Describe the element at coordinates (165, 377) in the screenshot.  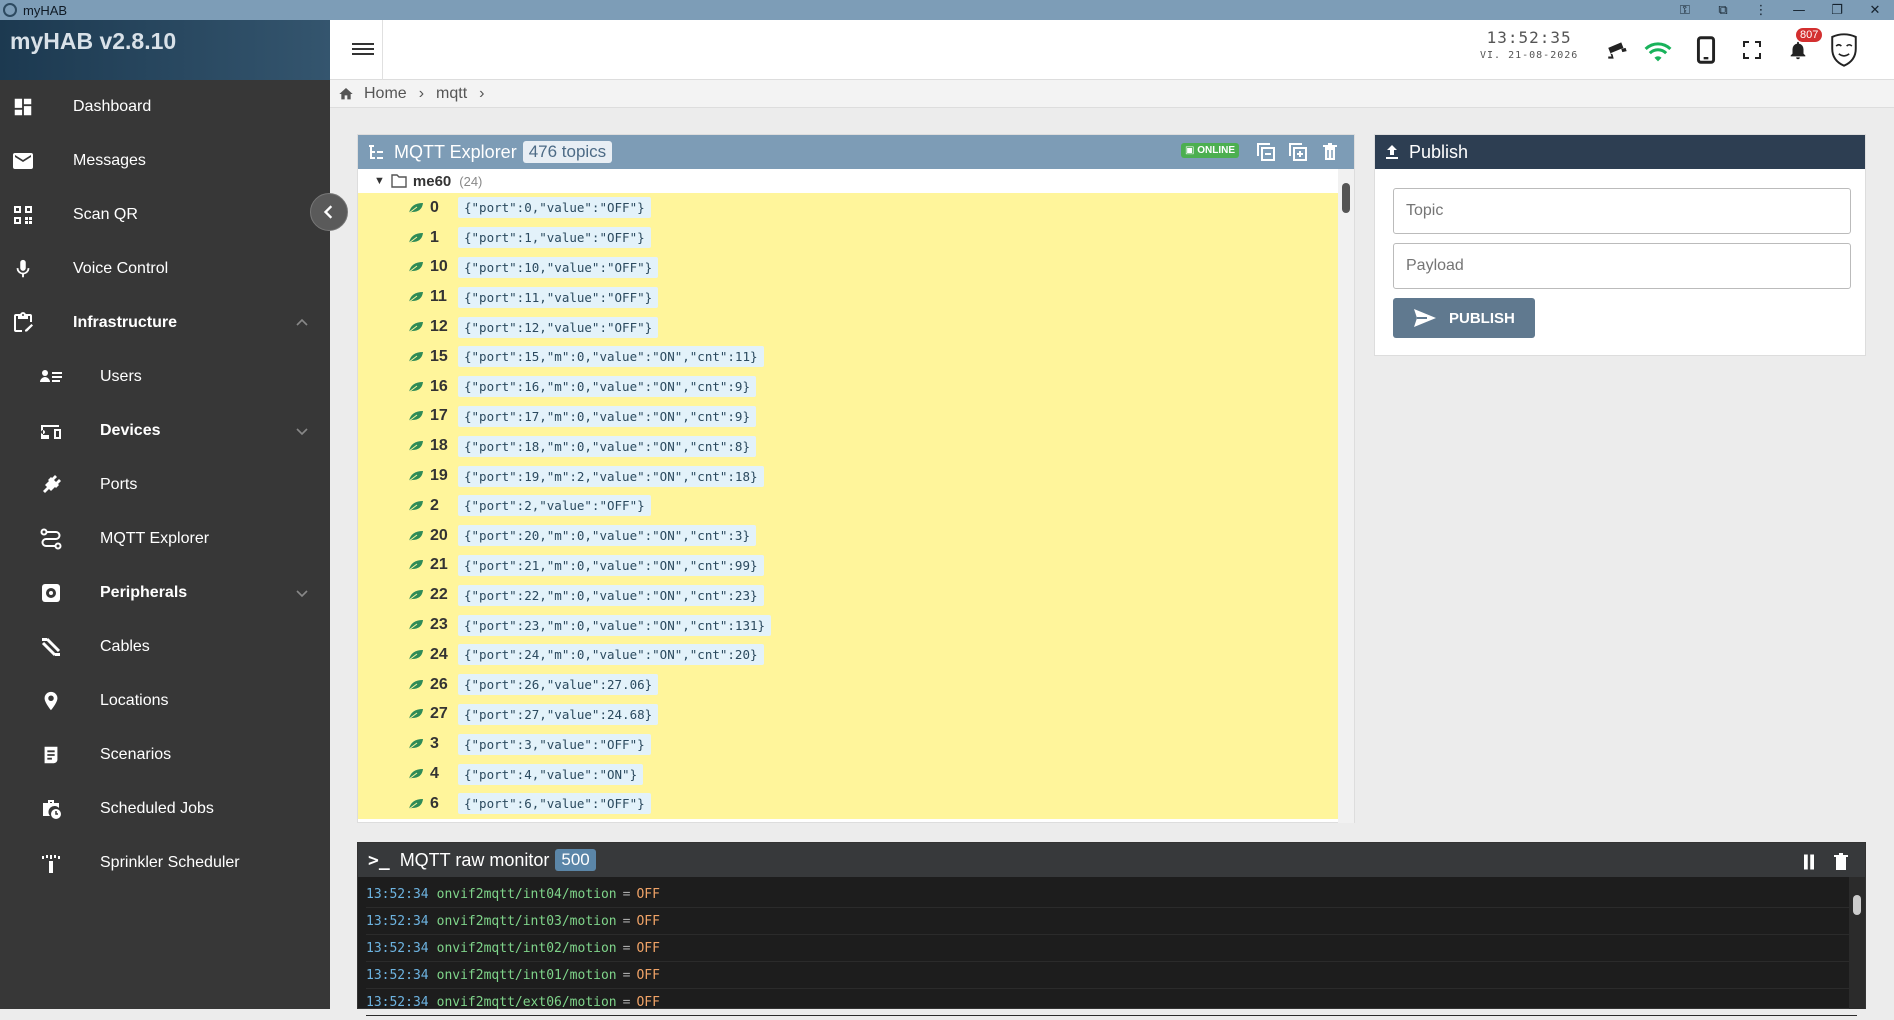
I see `sidebar-item-users: Users` at that location.